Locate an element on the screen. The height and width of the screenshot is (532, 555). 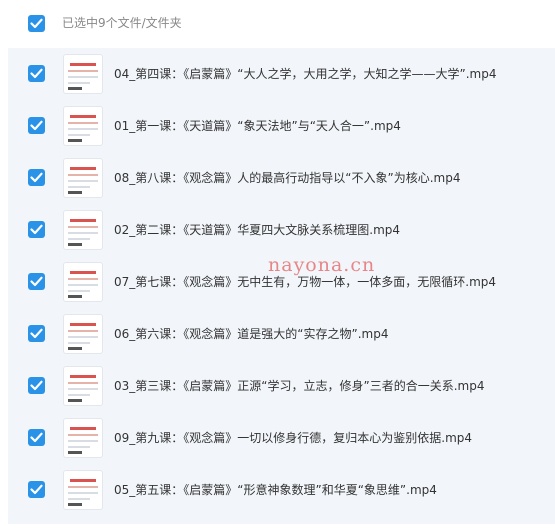
file-row: 02_第二课：《天道篇》华夏四大文脉关系梳理图.mp4 is located at coordinates (281, 230).